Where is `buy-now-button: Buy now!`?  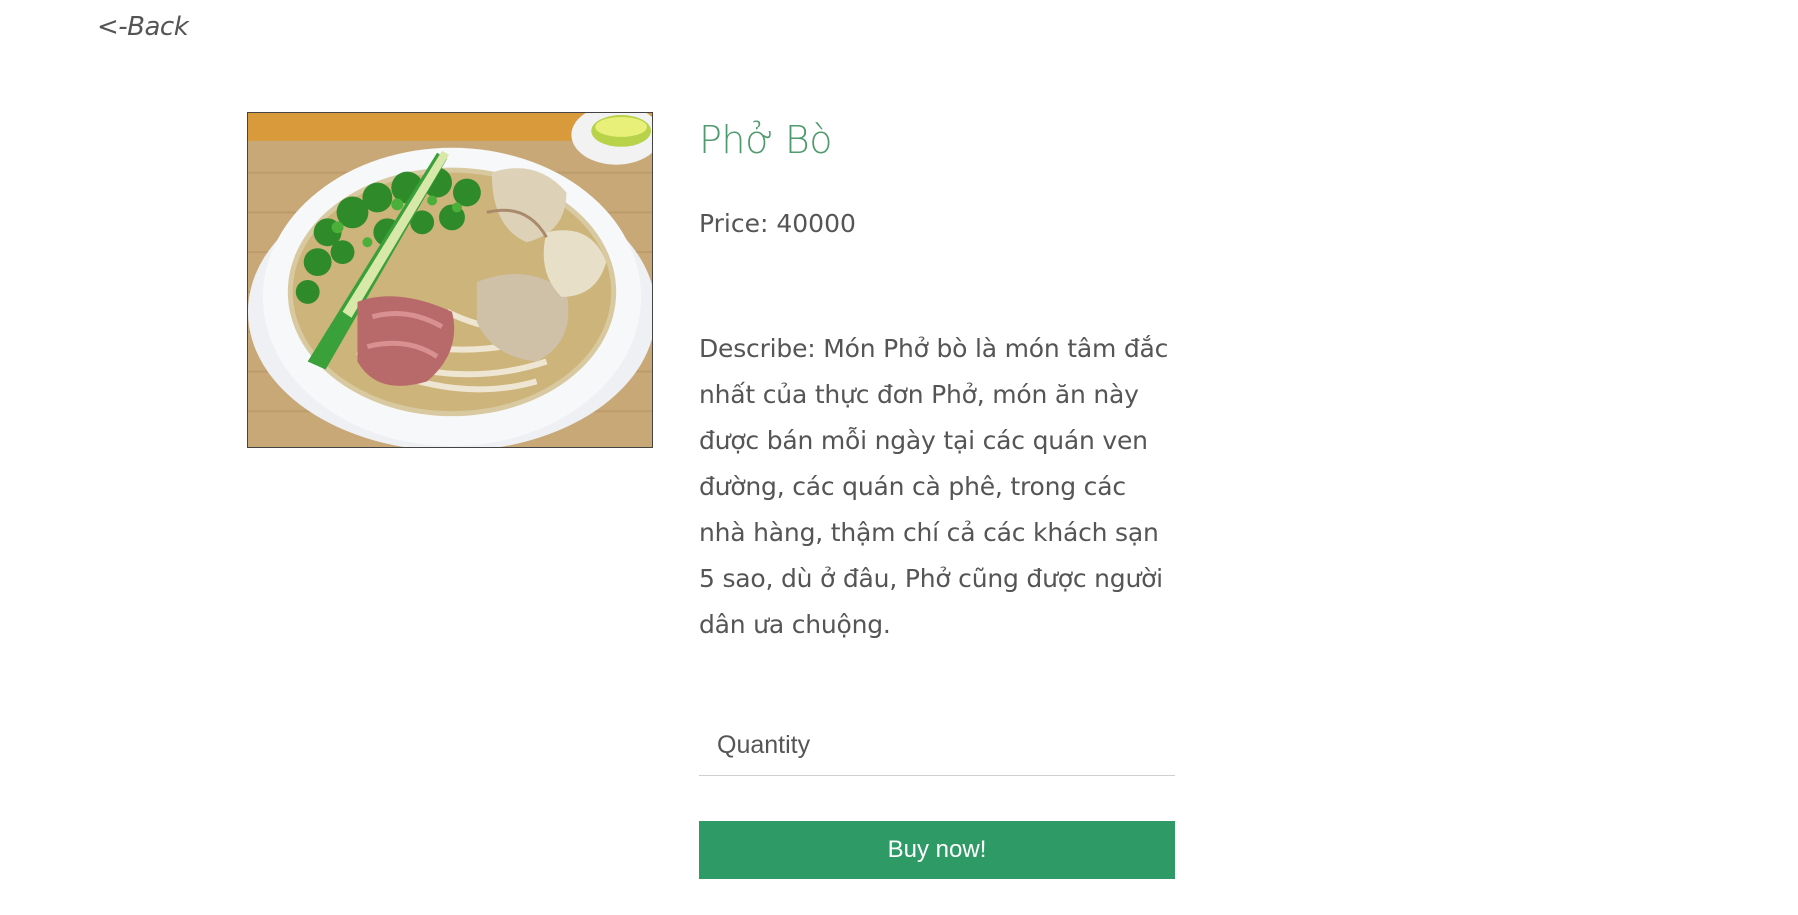 buy-now-button: Buy now! is located at coordinates (937, 850).